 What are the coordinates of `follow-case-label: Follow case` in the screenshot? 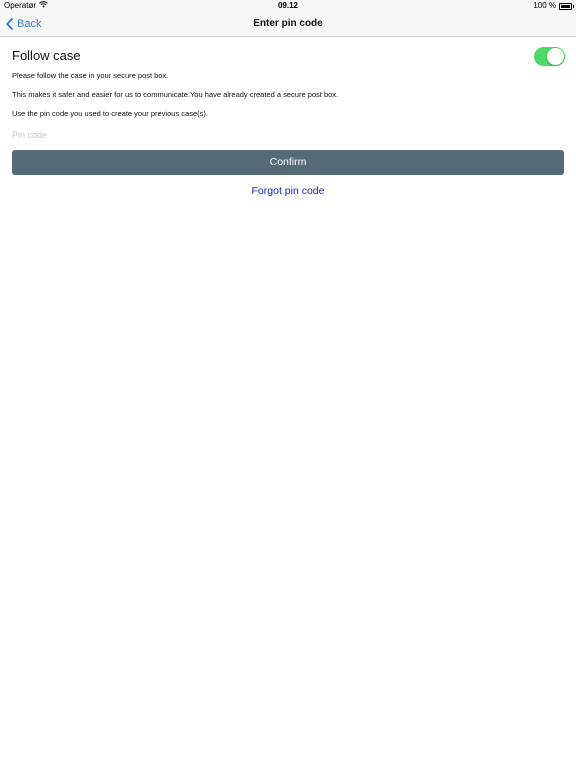 It's located at (46, 55).